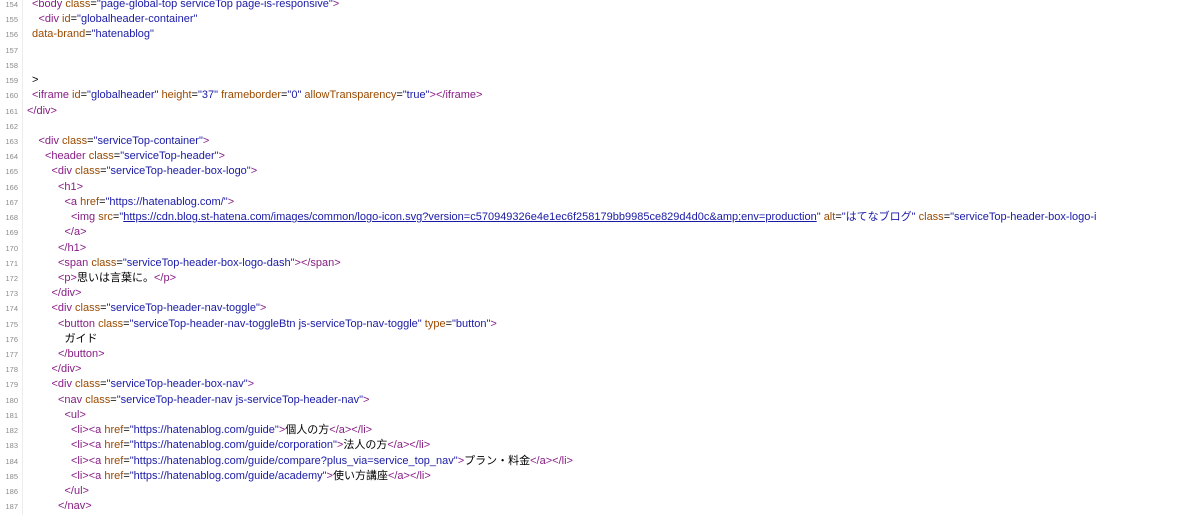 Image resolution: width=1200 pixels, height=515 pixels. Describe the element at coordinates (600, 278) in the screenshot. I see `source-line: 172 <p>思いは言葉に。</p>` at that location.